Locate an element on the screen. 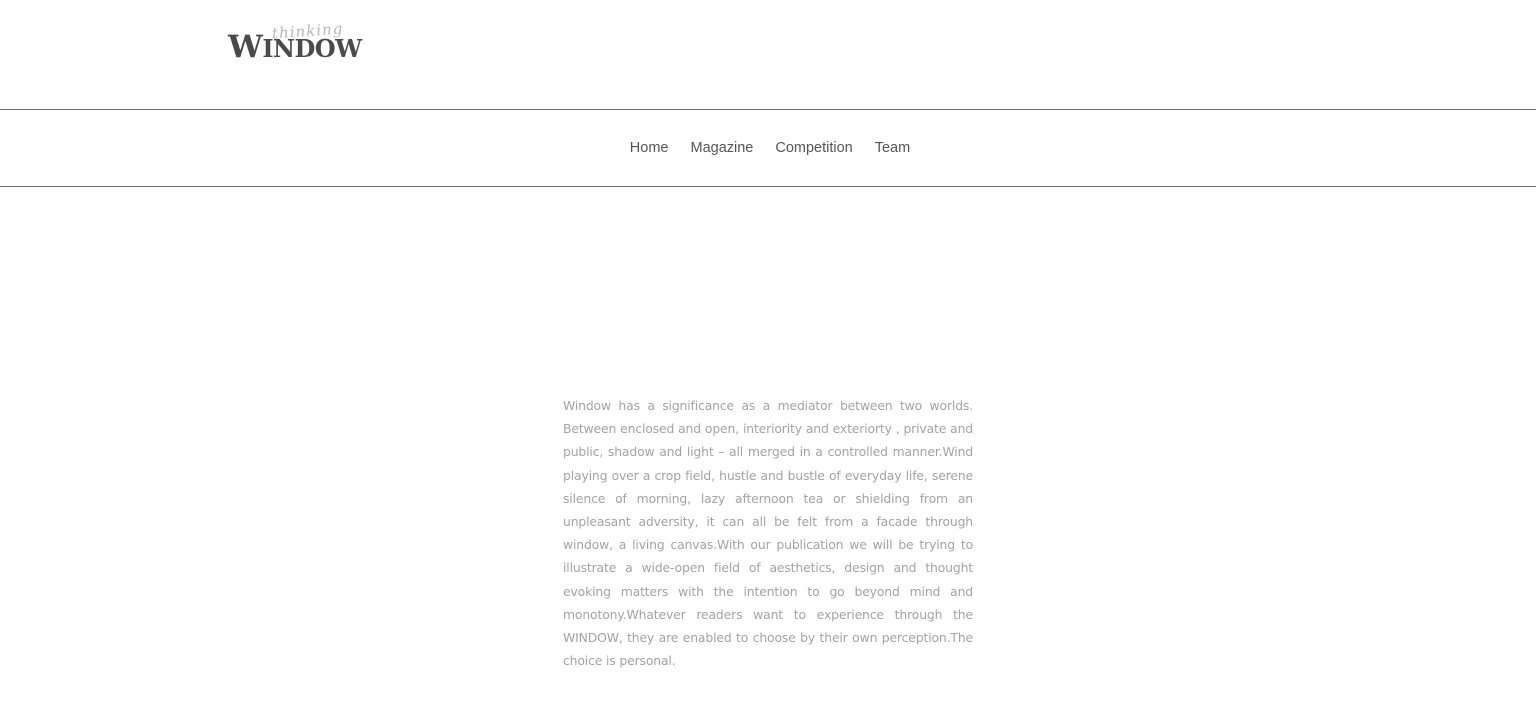 Image resolution: width=1536 pixels, height=722 pixels. logo-wordmark: WINDOW is located at coordinates (295, 47).